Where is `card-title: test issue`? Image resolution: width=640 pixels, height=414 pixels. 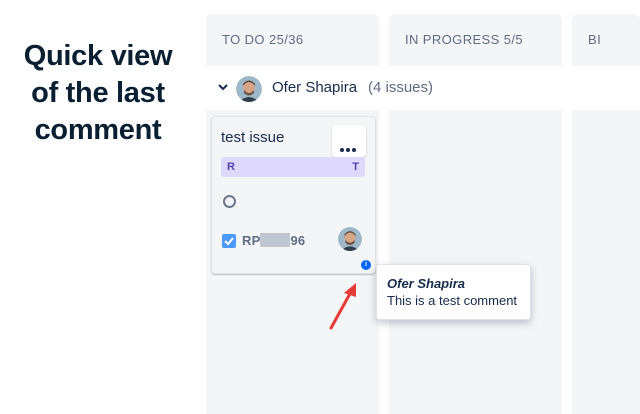 card-title: test issue is located at coordinates (253, 137).